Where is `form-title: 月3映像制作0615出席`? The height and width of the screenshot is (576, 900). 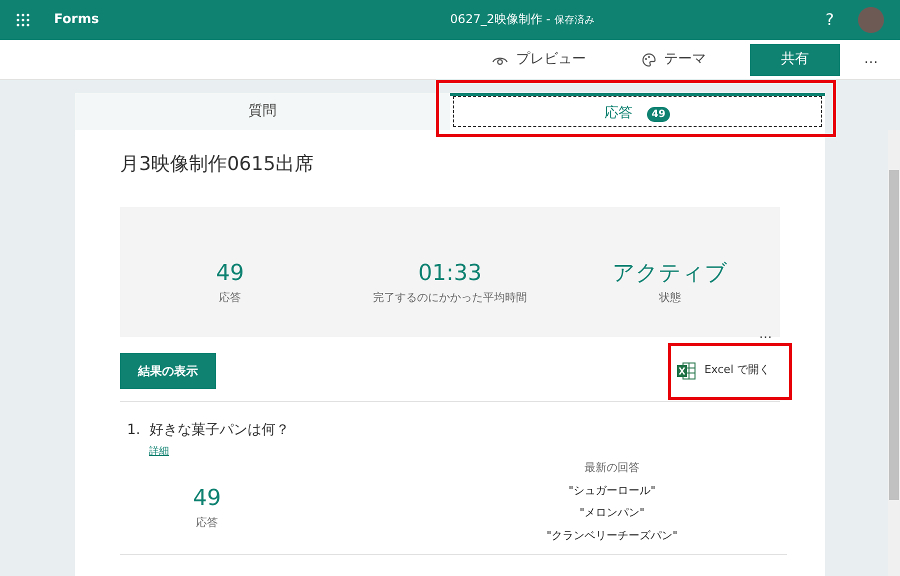
form-title: 月3映像制作0615出席 is located at coordinates (217, 164).